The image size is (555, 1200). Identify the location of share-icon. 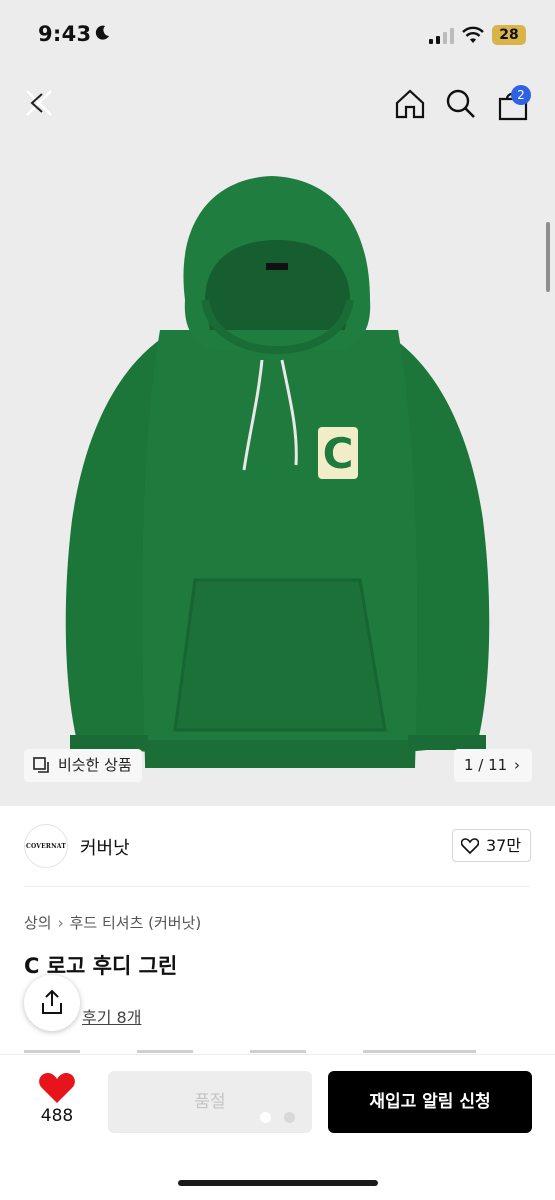
(52, 1001).